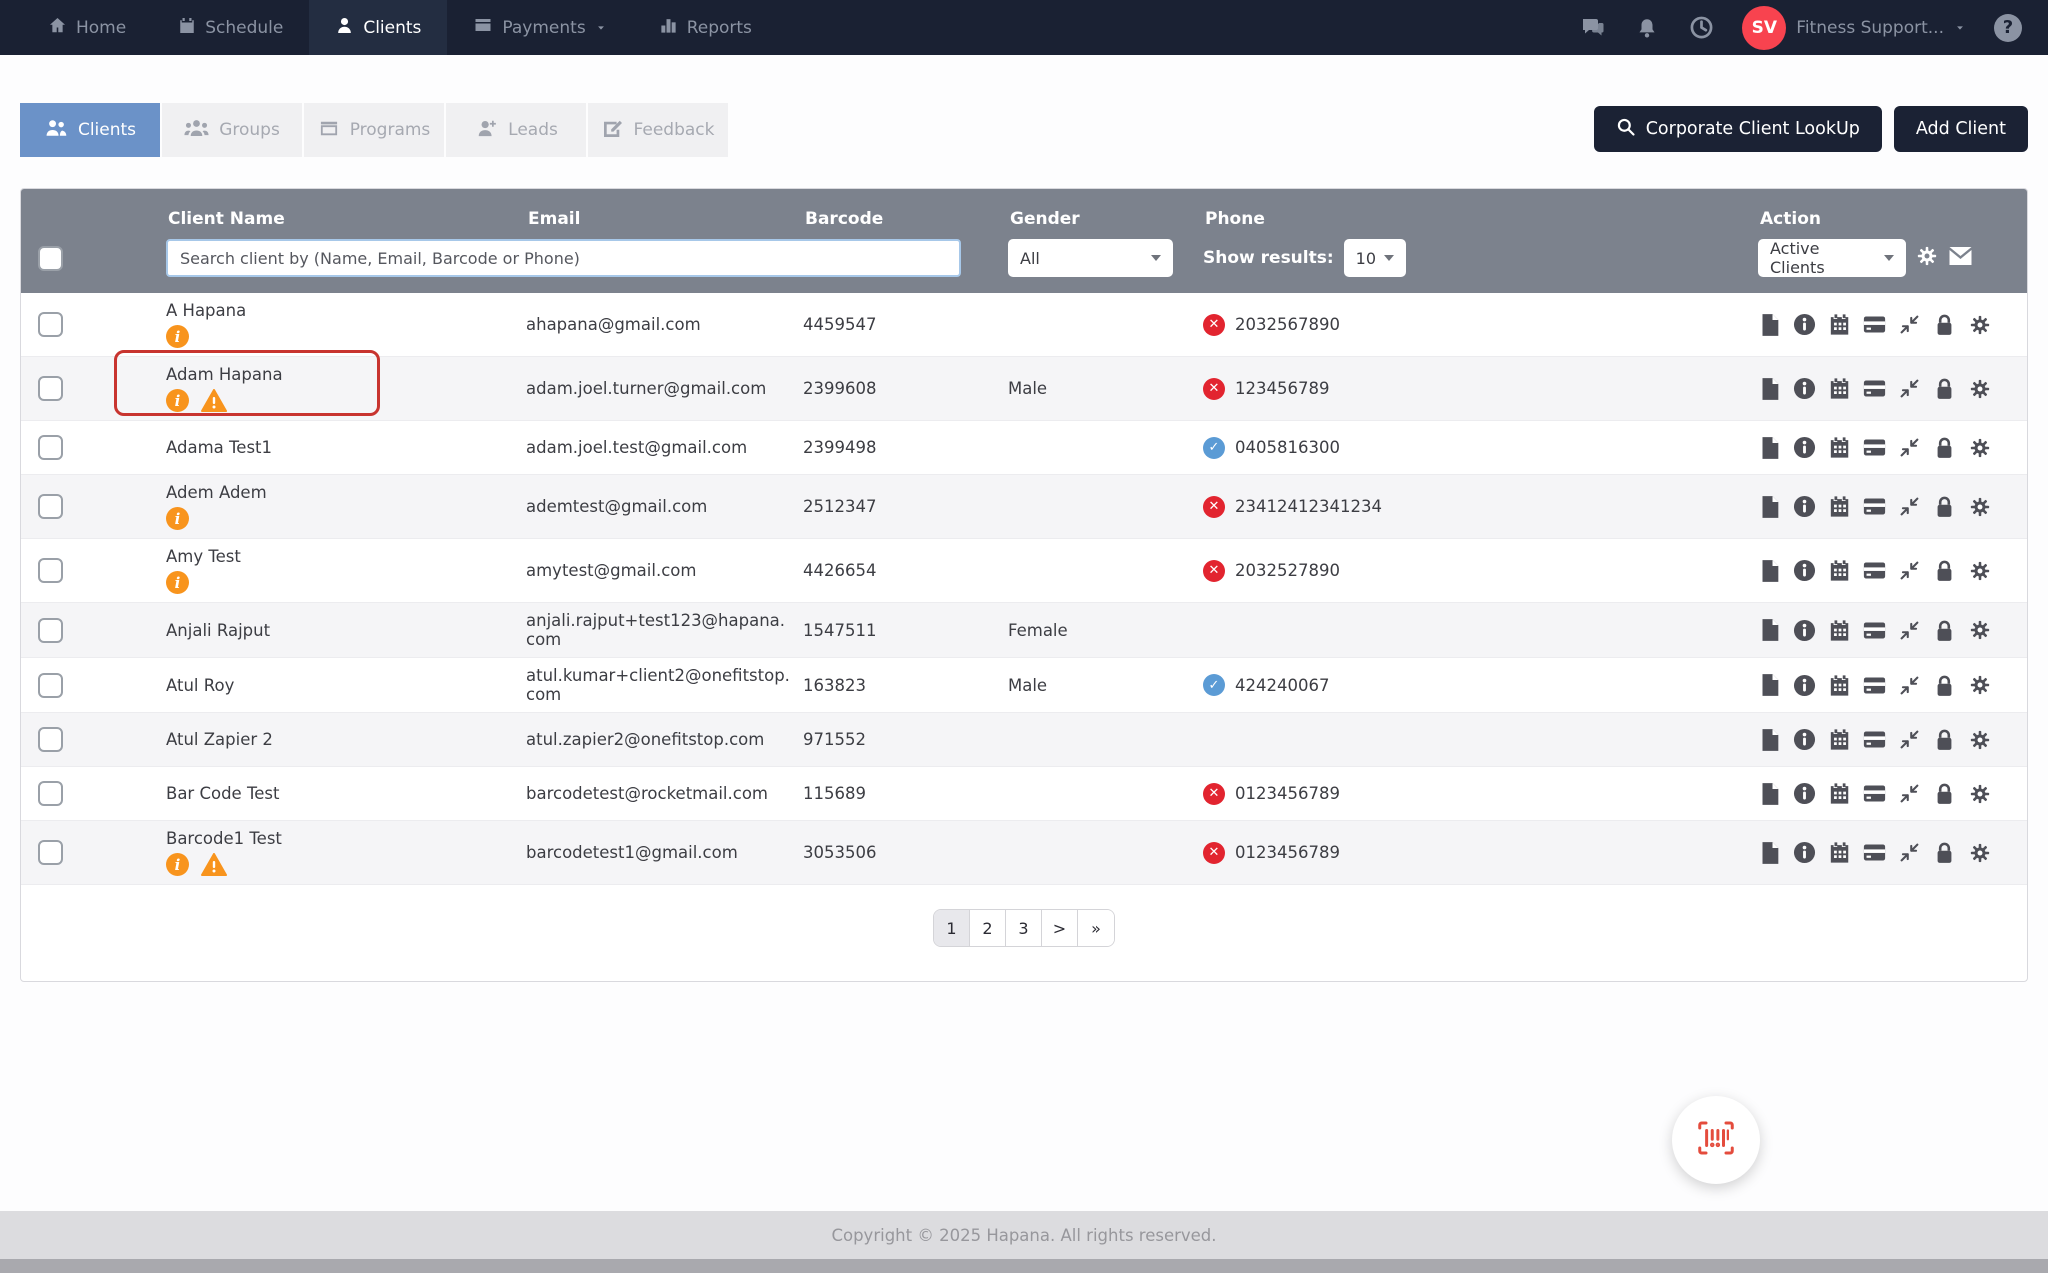 The width and height of the screenshot is (2048, 1273). Describe the element at coordinates (1701, 28) in the screenshot. I see `recent-activity-clock-icon` at that location.